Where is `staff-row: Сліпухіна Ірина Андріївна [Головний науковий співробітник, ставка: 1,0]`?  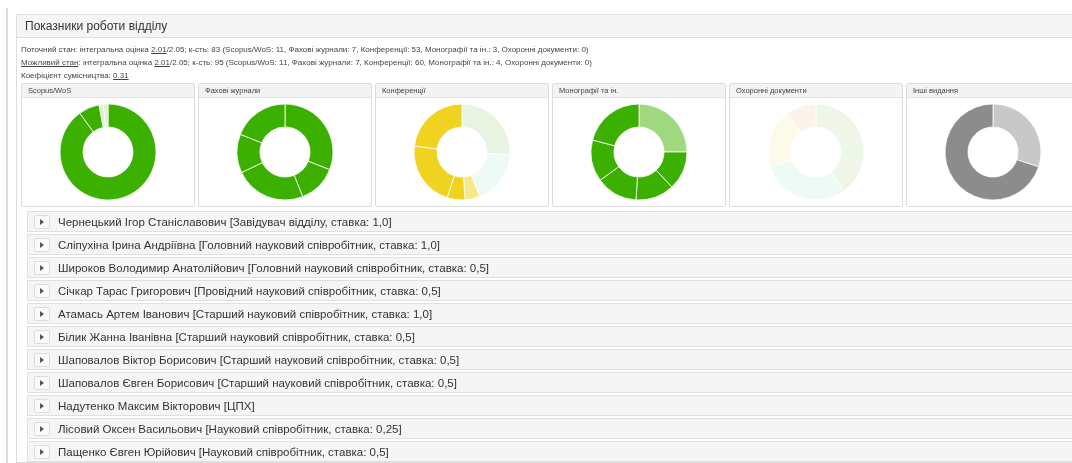 staff-row: Сліпухіна Ірина Андріївна [Головний науковий співробітник, ставка: 1,0] is located at coordinates (549, 244).